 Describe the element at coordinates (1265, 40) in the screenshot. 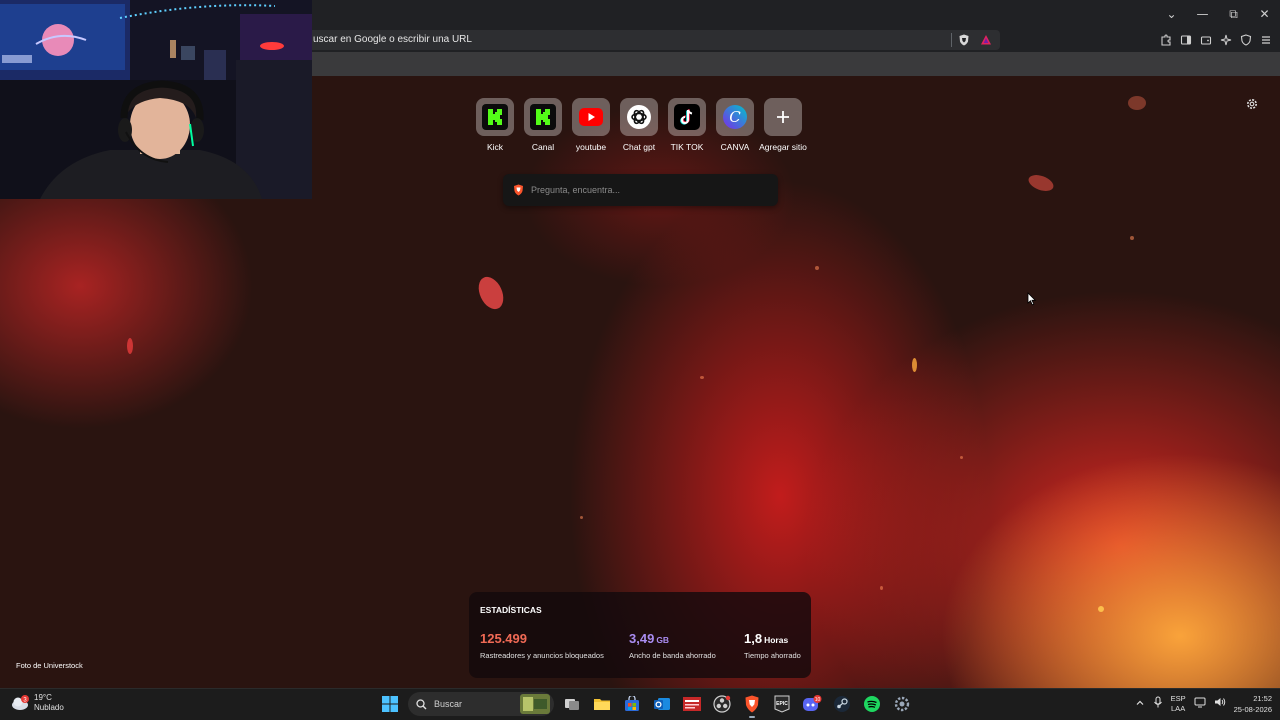

I see `menu-icon` at that location.